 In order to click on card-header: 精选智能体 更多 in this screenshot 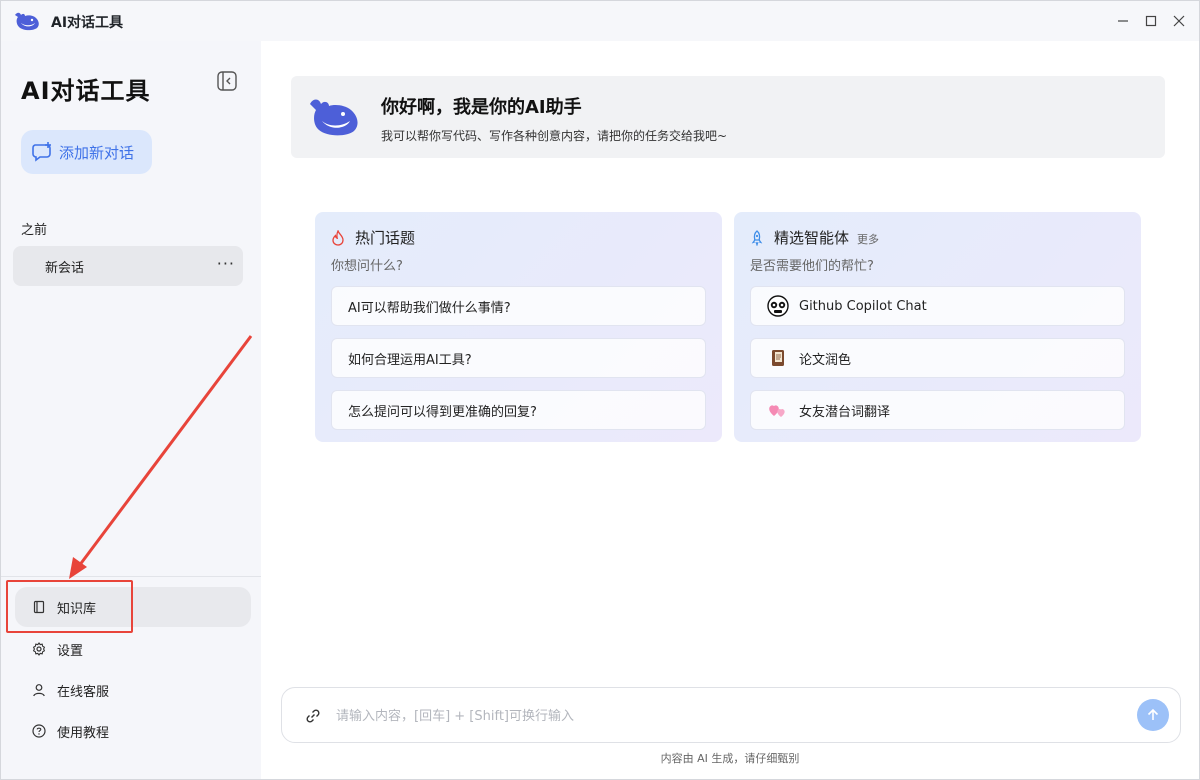, I will do `click(814, 237)`.